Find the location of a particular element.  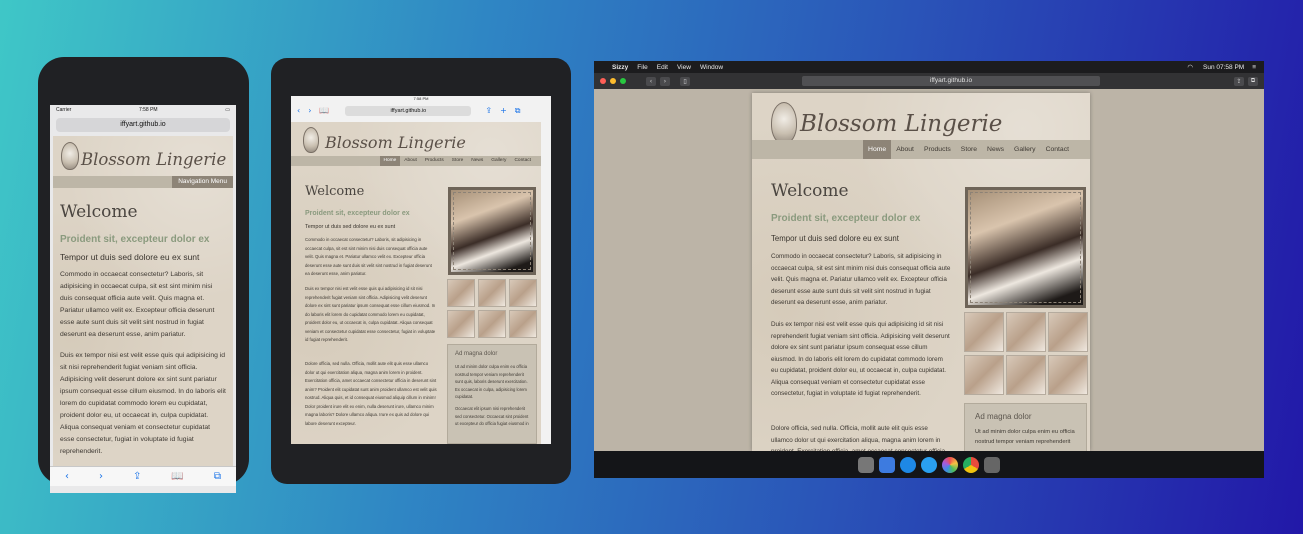

finder-icon is located at coordinates (887, 464).